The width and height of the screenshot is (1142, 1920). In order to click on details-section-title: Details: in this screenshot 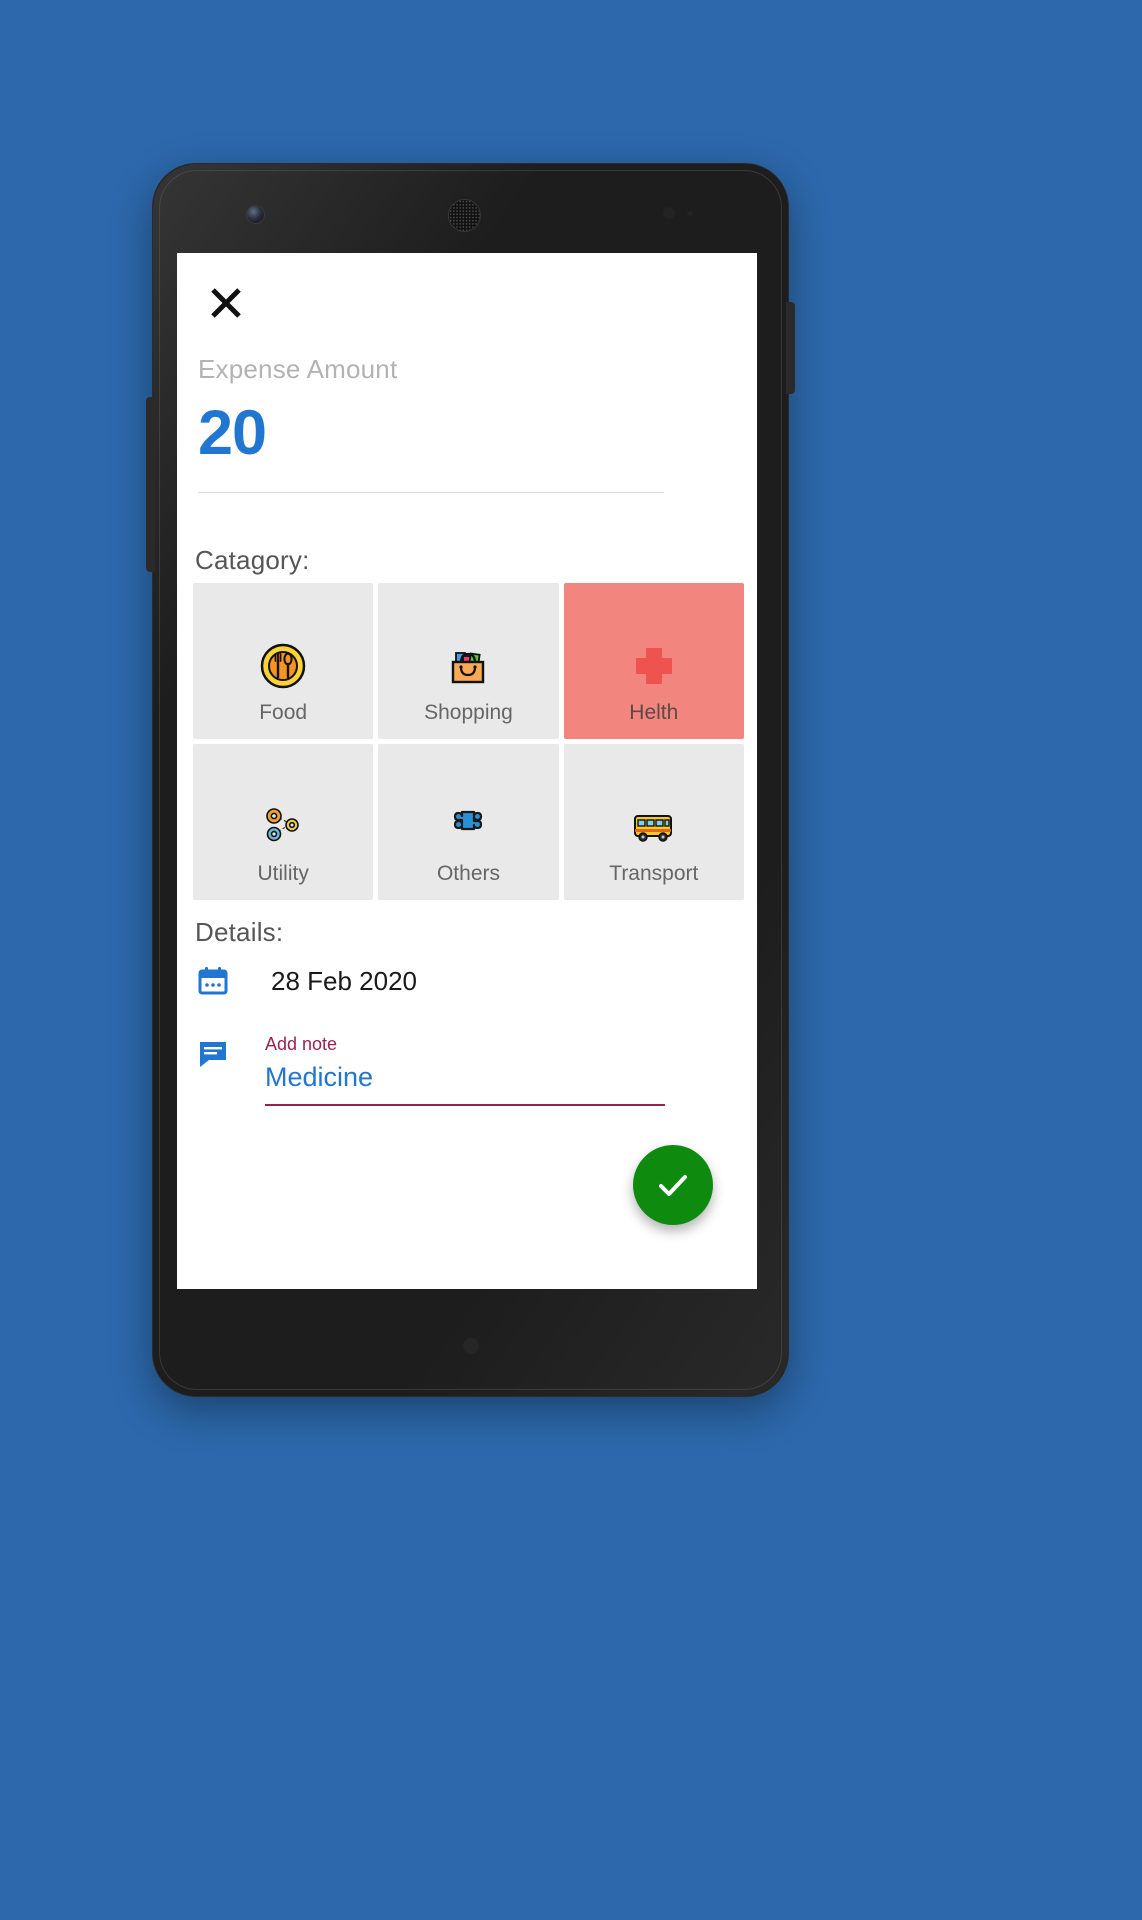, I will do `click(239, 932)`.